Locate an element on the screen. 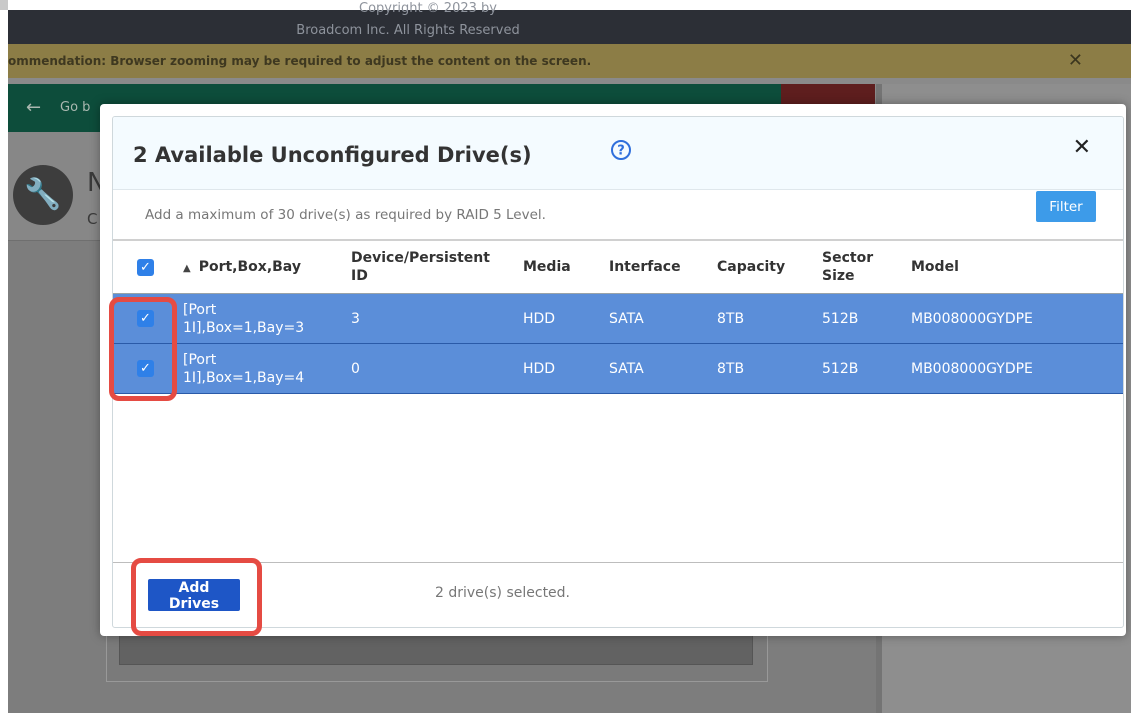 The width and height of the screenshot is (1131, 713). back-arrow-icon: ← is located at coordinates (34, 107).